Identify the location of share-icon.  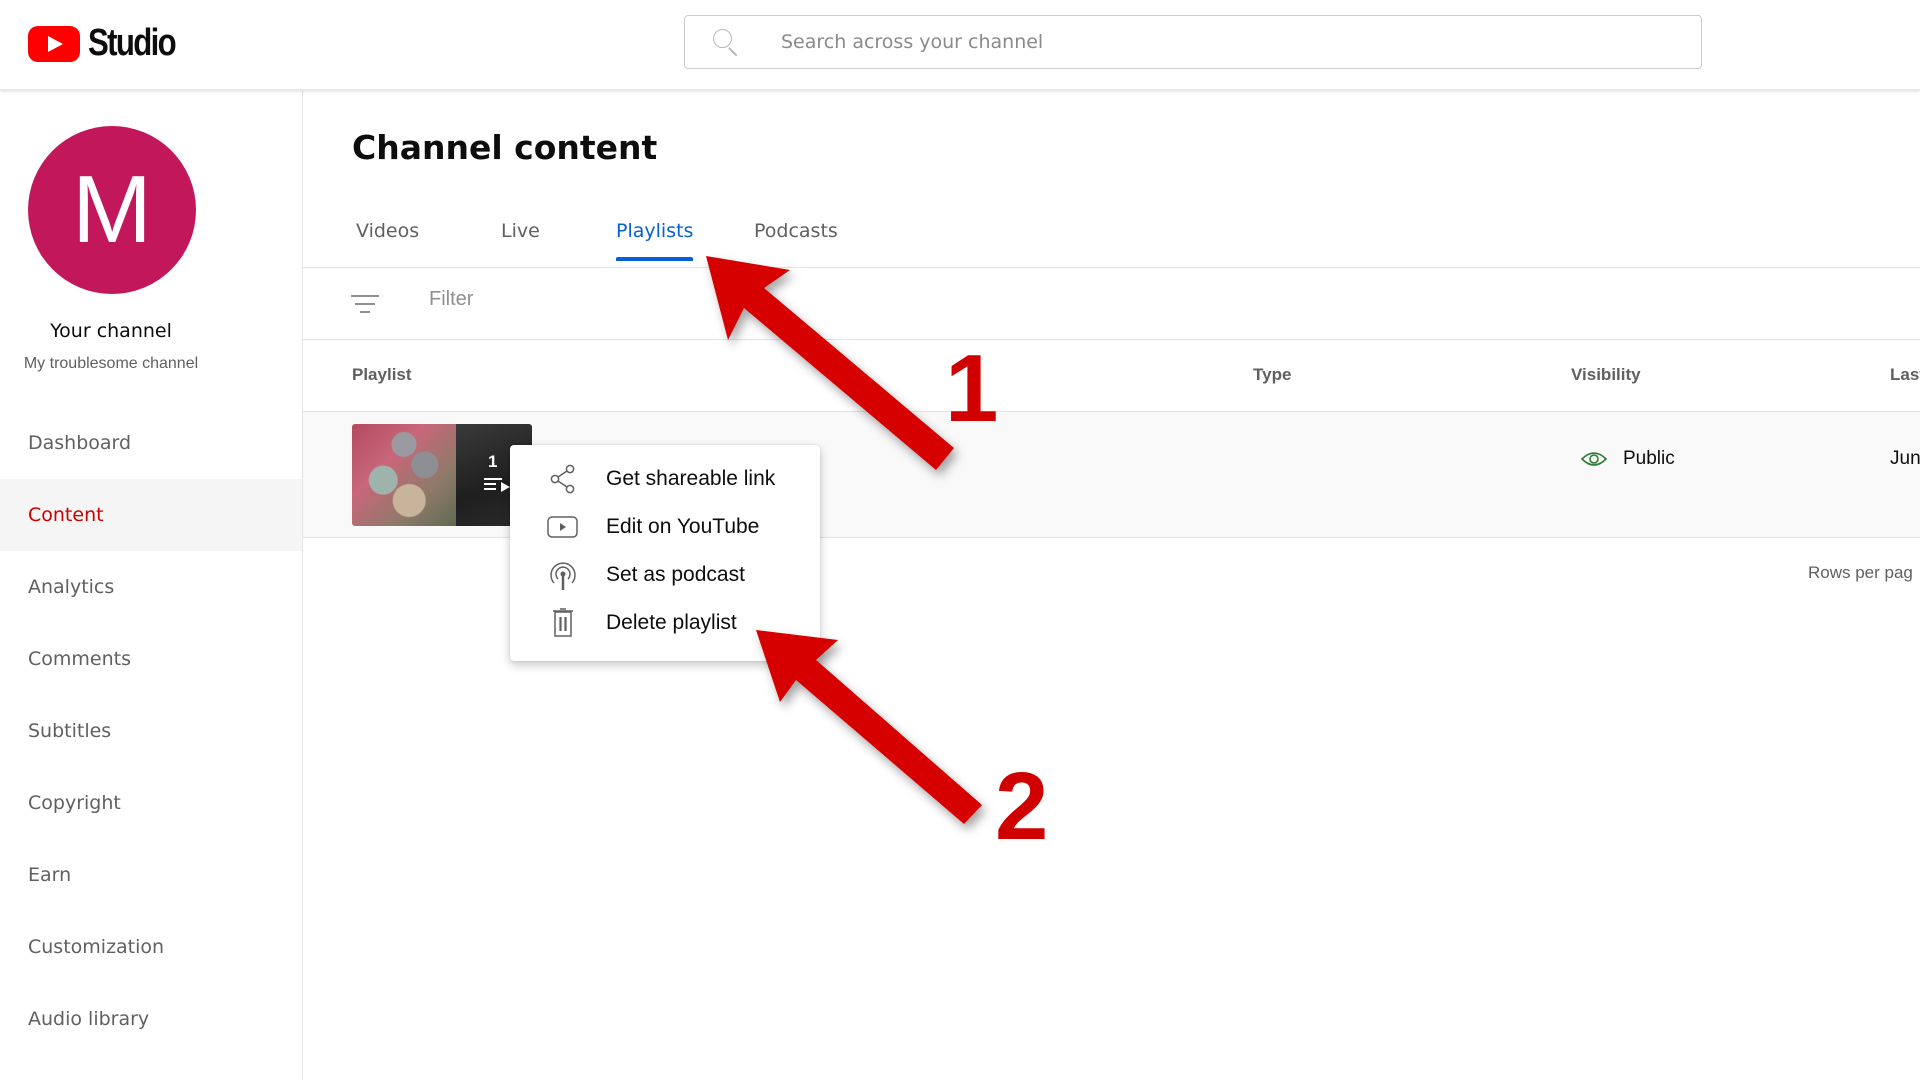
(563, 479).